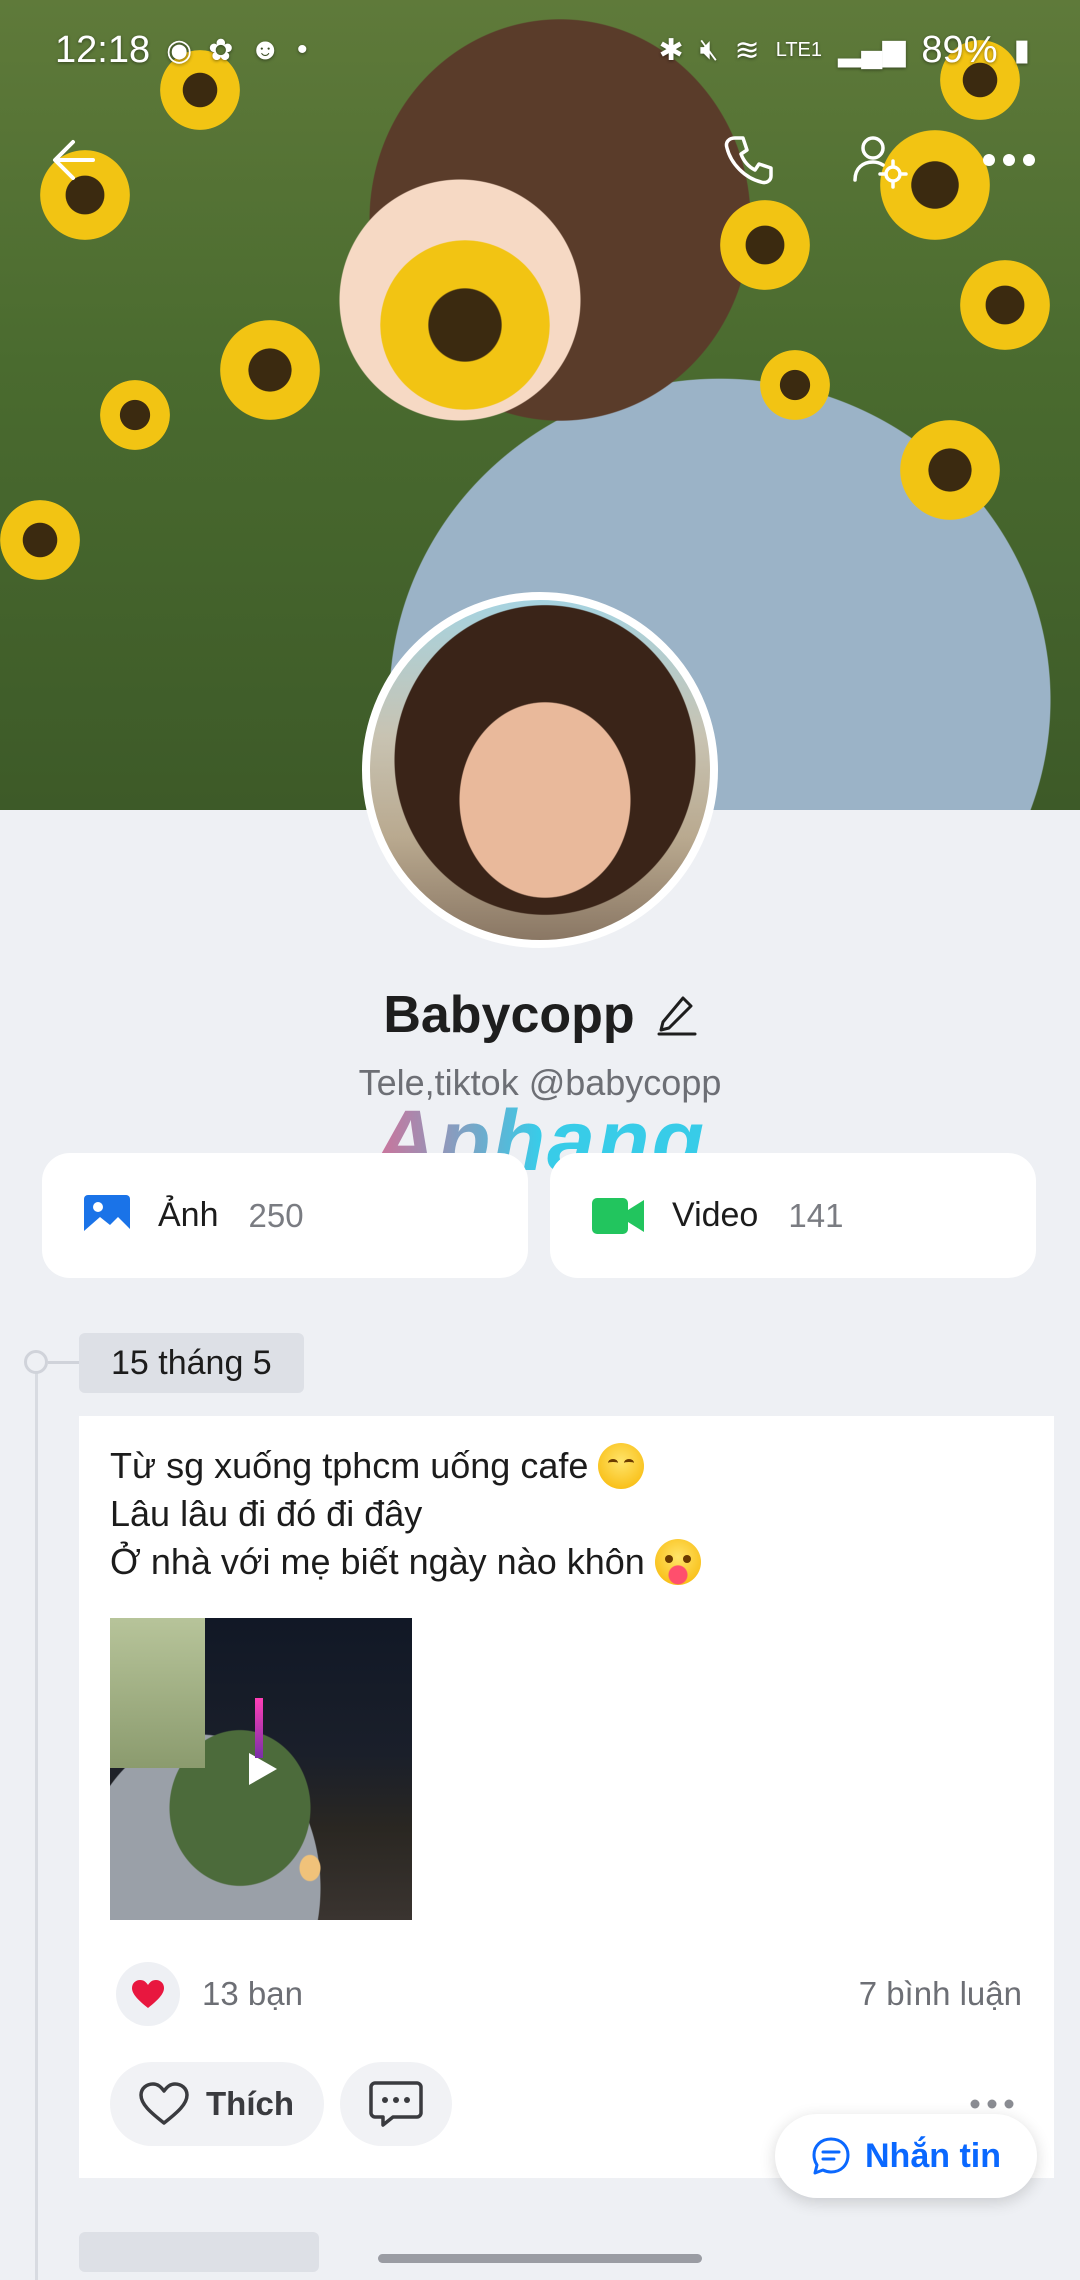  What do you see at coordinates (36, 1821) in the screenshot?
I see `timeline-line` at bounding box center [36, 1821].